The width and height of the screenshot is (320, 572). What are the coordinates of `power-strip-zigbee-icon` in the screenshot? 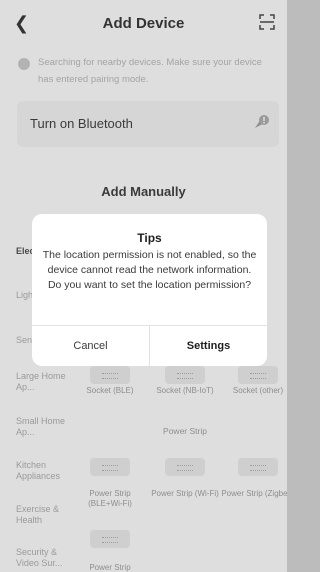 It's located at (258, 467).